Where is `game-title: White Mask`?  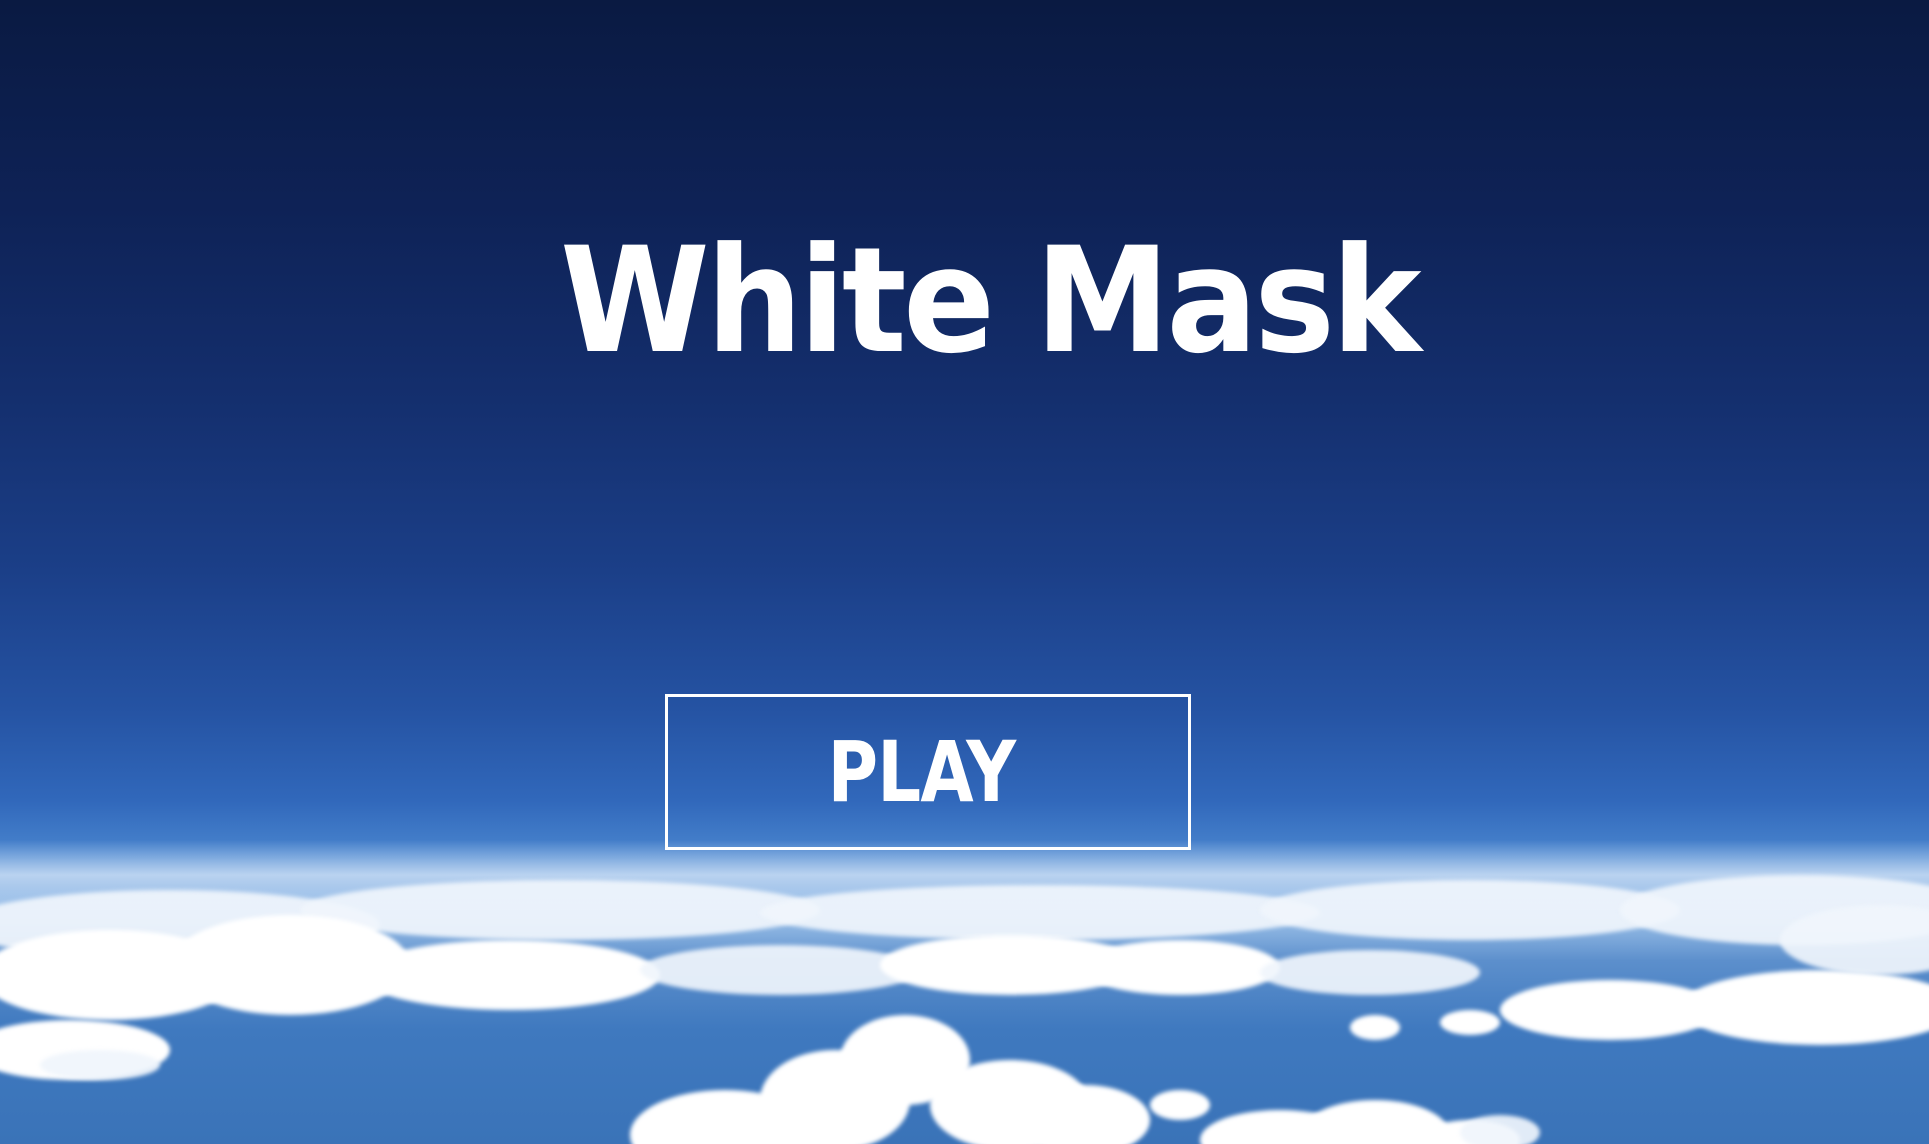
game-title: White Mask is located at coordinates (991, 301).